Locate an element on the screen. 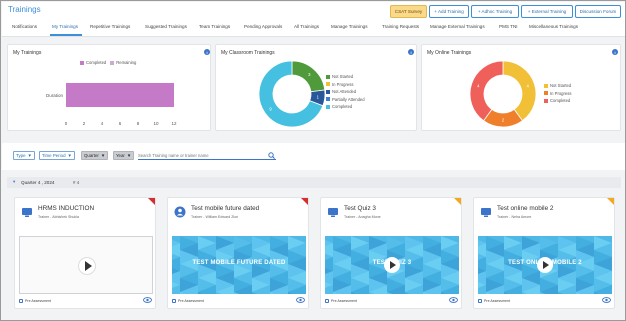  quarter-filter: Quarter ▼ is located at coordinates (95, 155).